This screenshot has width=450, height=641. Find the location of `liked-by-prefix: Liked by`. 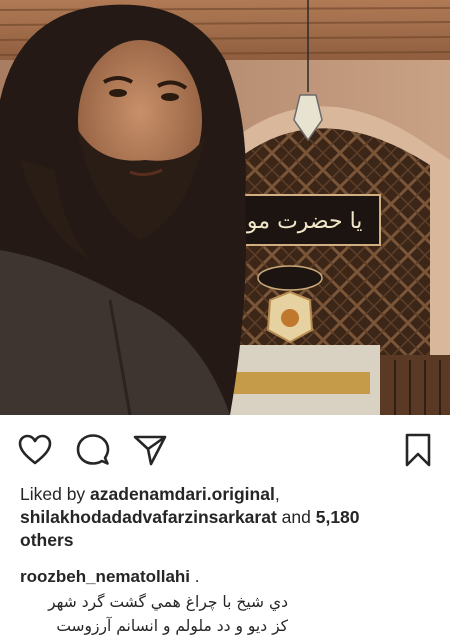

liked-by-prefix: Liked by is located at coordinates (55, 494).